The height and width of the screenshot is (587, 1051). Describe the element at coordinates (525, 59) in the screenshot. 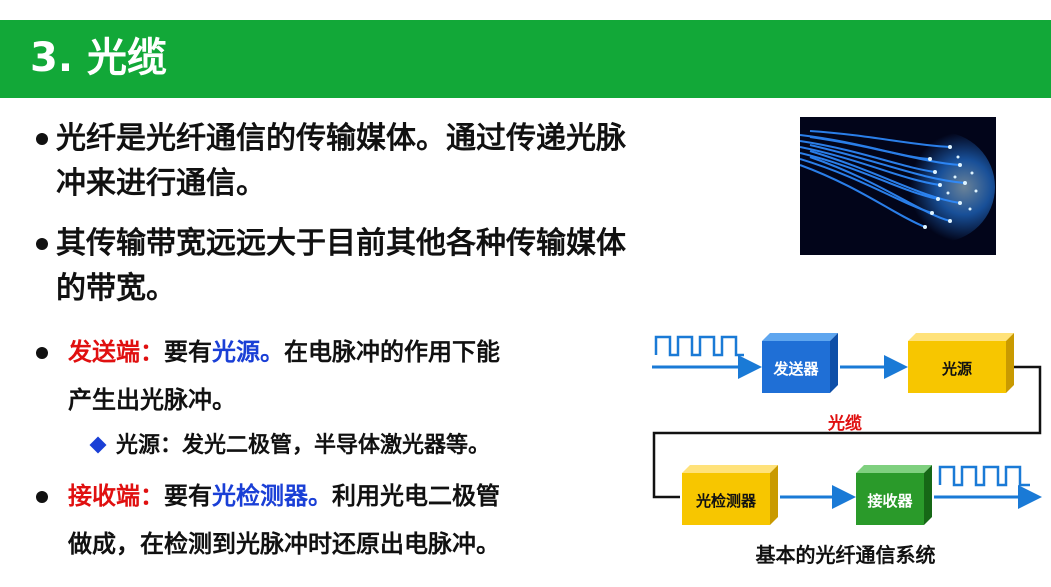

I see `title-bar: 3. 光缆` at that location.